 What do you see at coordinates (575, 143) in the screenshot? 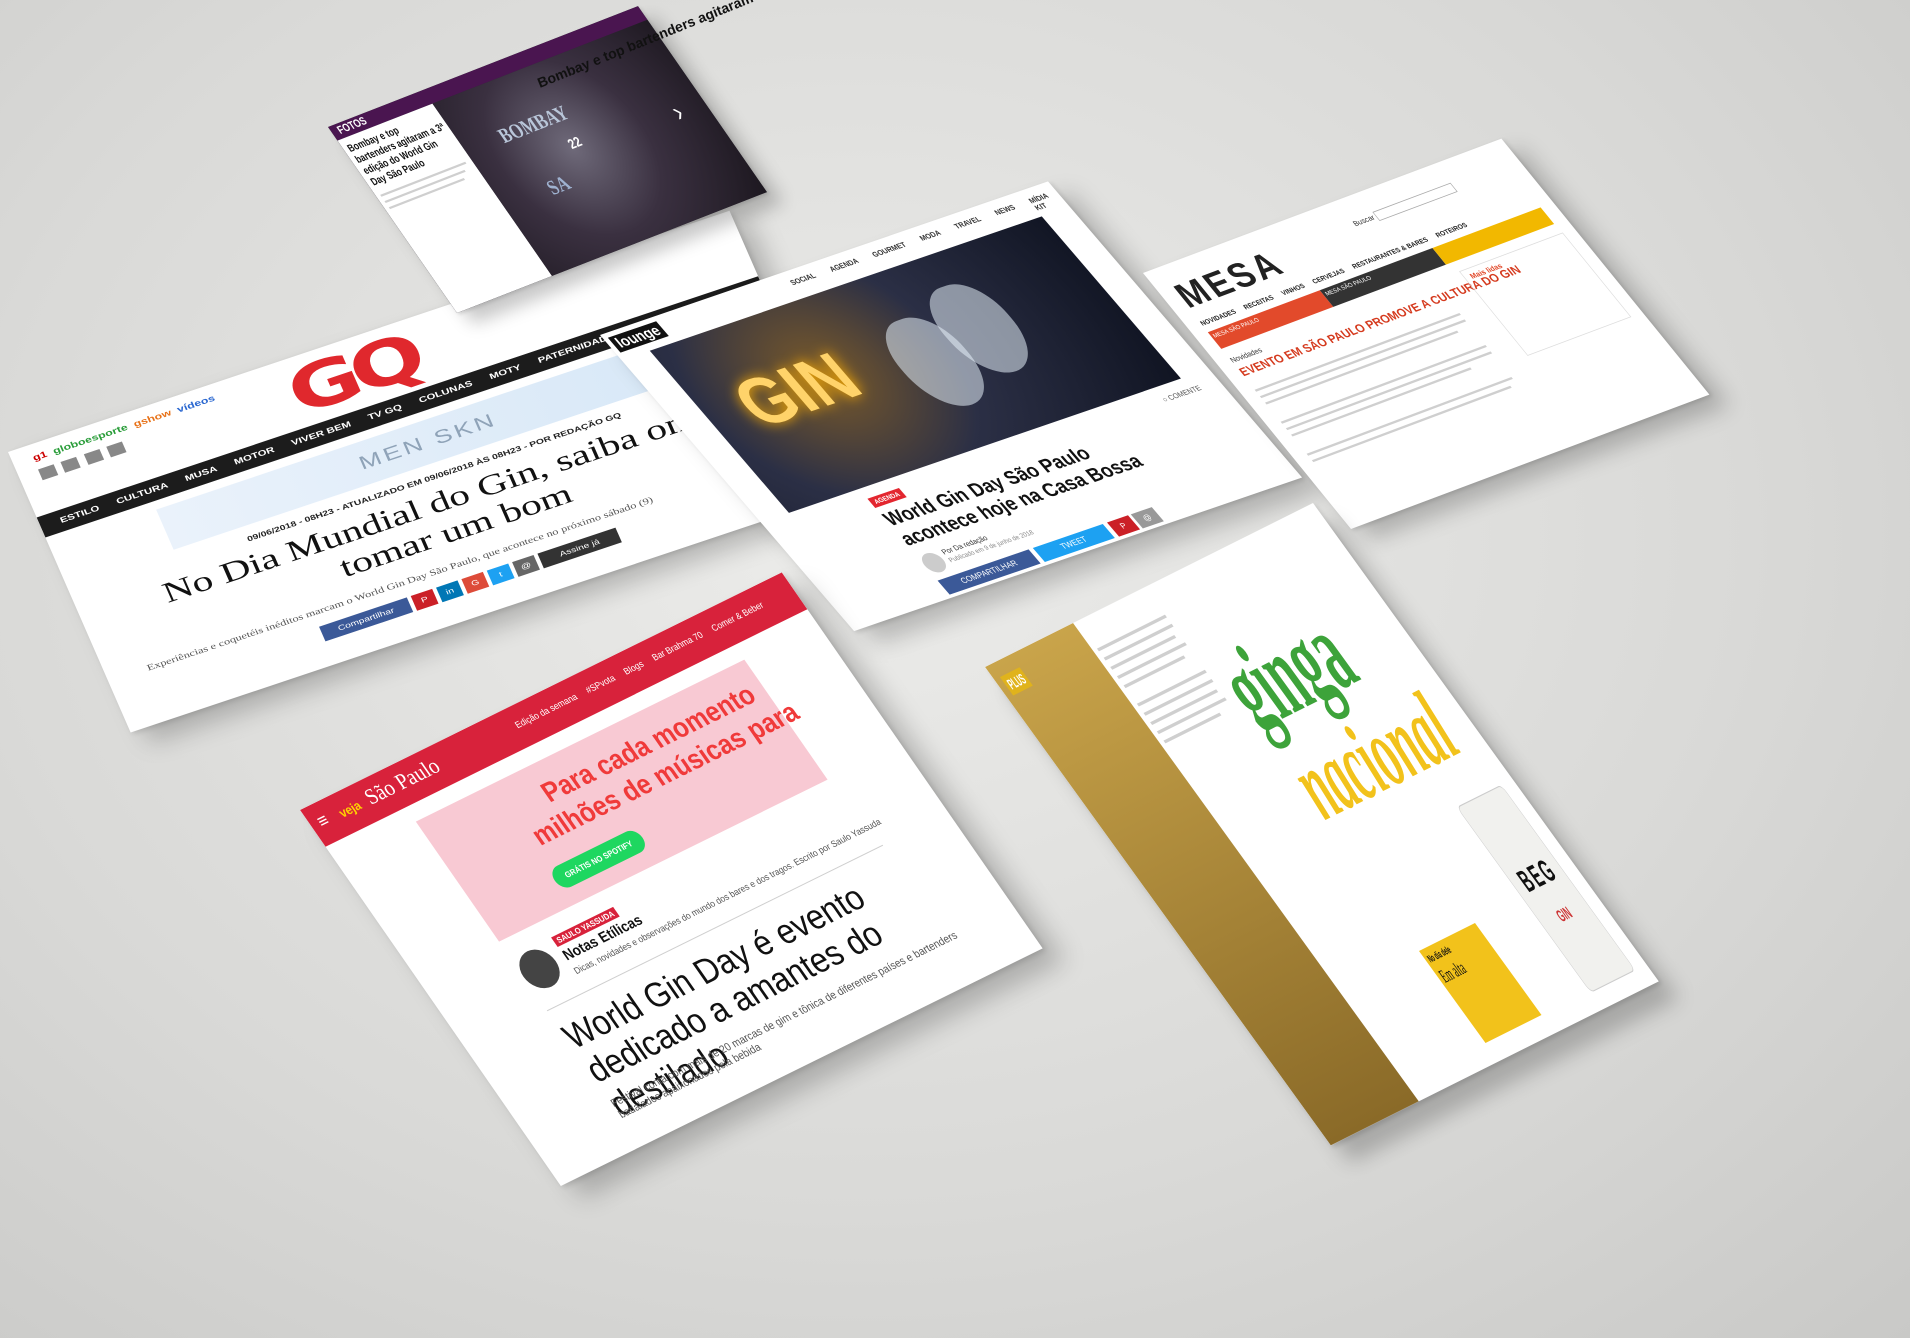
I see `photo-counter: 22` at bounding box center [575, 143].